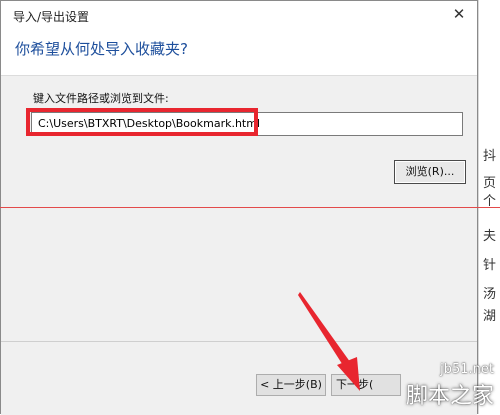 The image size is (500, 415). I want to click on dialog-header: 你希望从何处导入收藏夹?, so click(239, 52).